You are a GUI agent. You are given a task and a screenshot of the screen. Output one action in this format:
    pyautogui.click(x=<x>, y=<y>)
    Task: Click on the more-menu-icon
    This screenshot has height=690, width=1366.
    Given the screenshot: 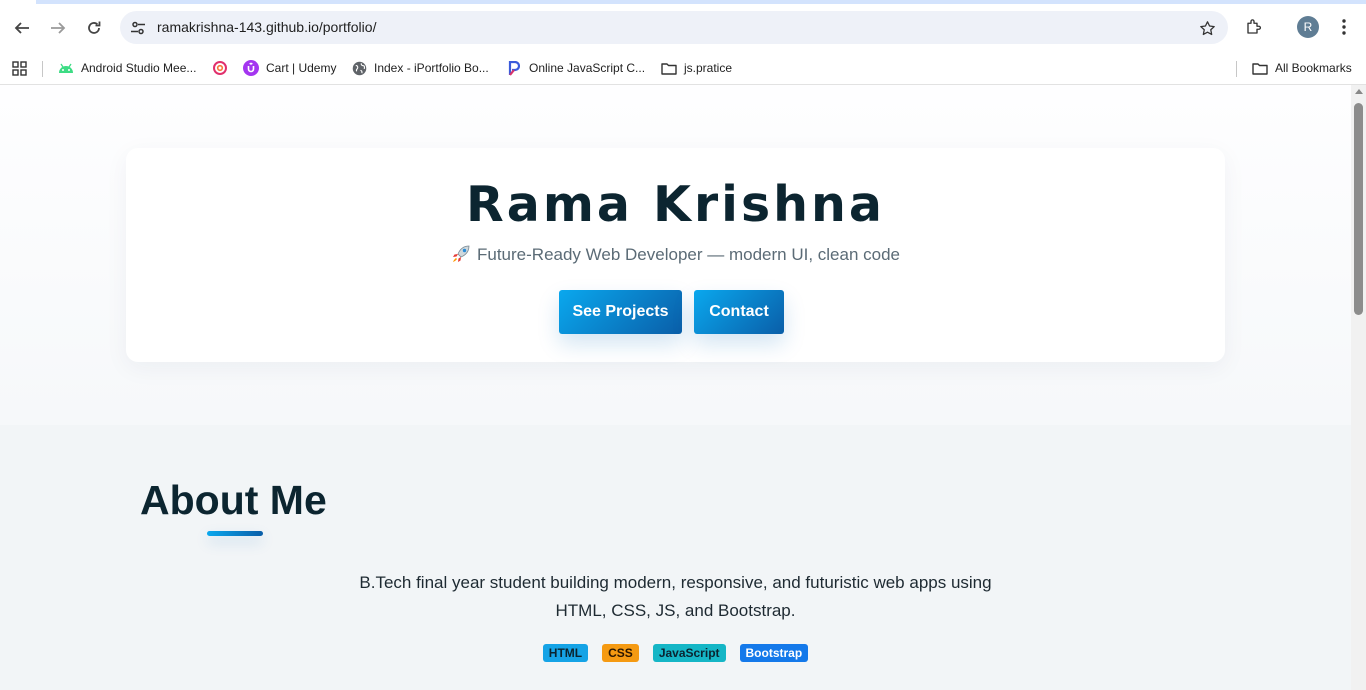 What is the action you would take?
    pyautogui.click(x=1344, y=27)
    